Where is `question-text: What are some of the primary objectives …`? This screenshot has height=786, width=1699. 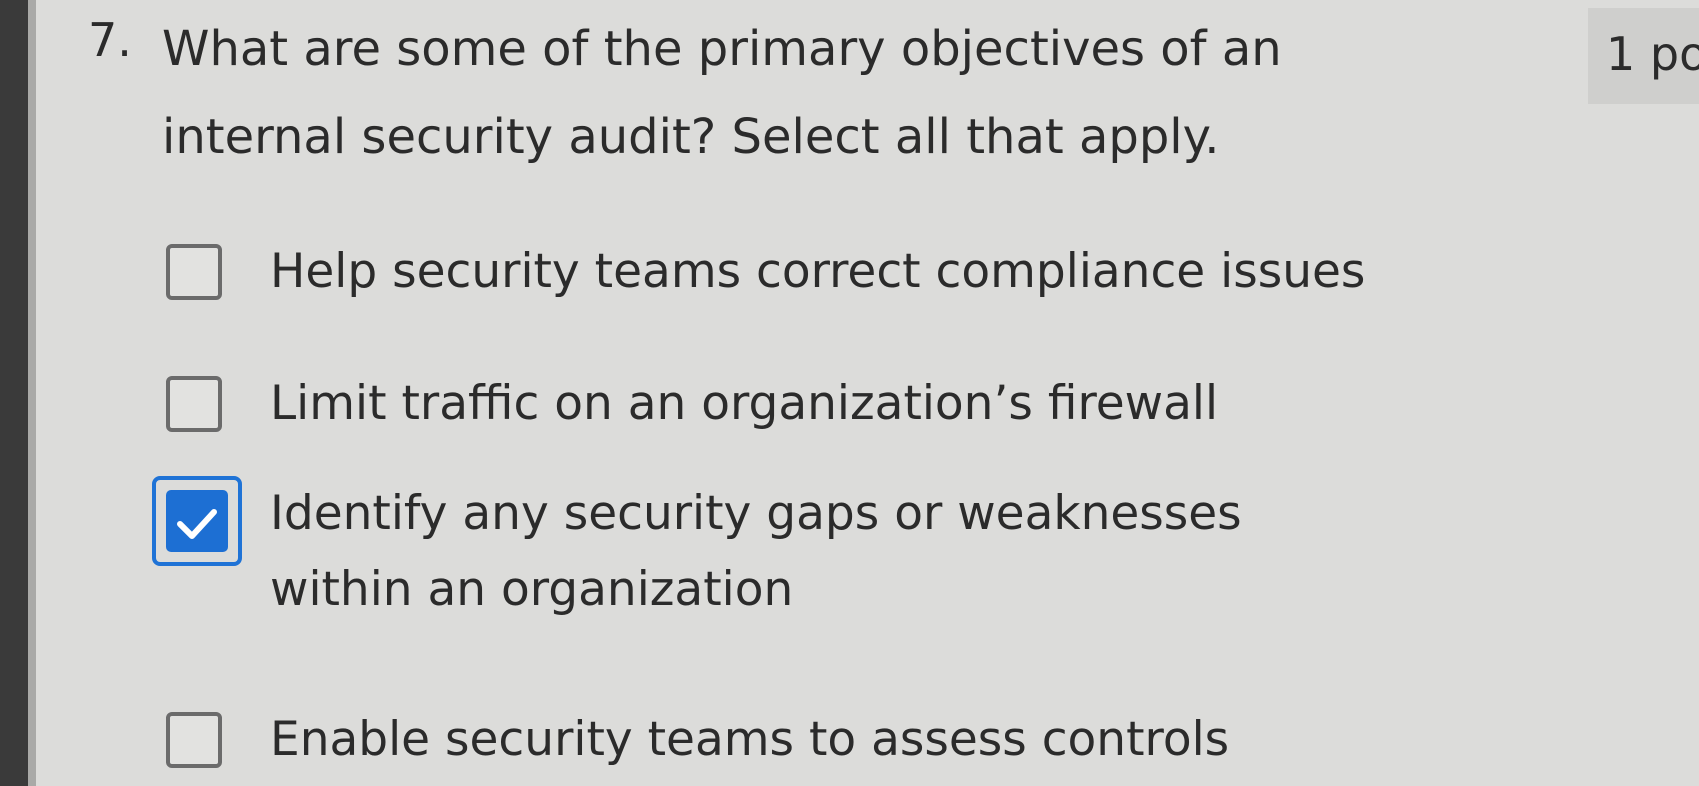
question-text: What are some of the primary objectives … is located at coordinates (729, 93).